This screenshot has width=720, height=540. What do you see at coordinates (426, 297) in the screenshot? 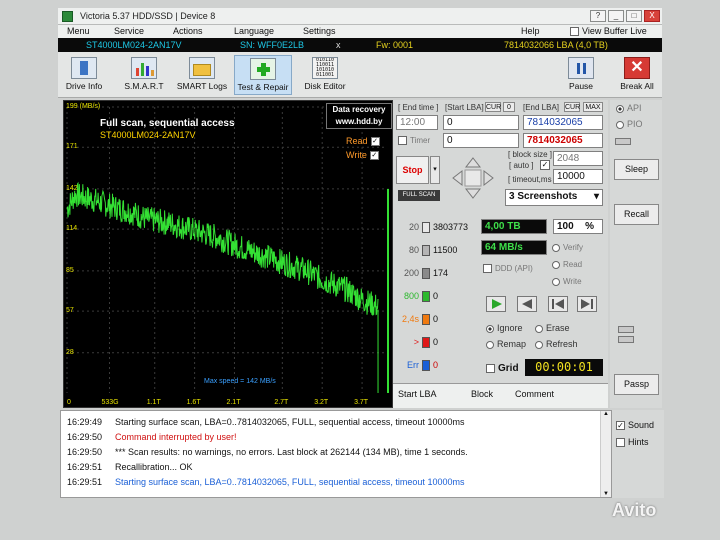
I see `latency-swatch-icon` at bounding box center [426, 297].